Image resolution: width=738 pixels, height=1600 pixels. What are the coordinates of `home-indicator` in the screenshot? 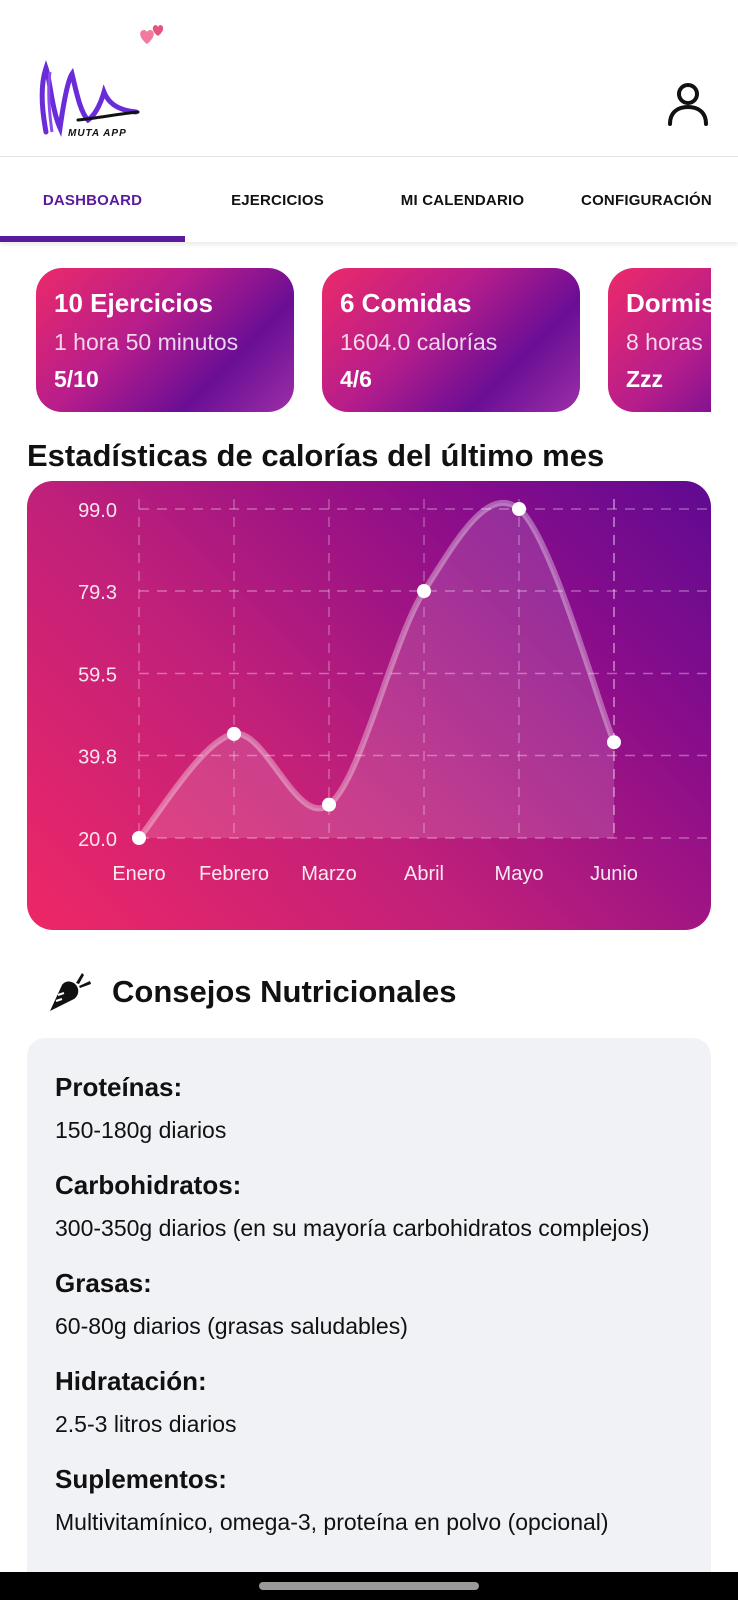 It's located at (369, 1586).